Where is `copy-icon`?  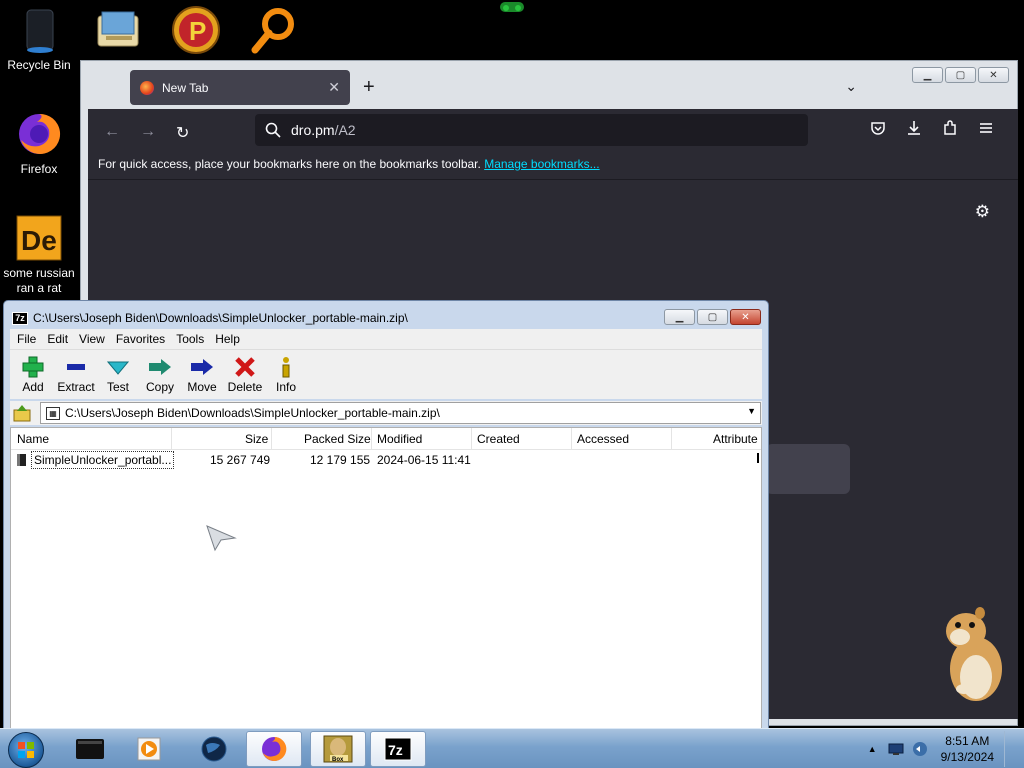 copy-icon is located at coordinates (160, 367).